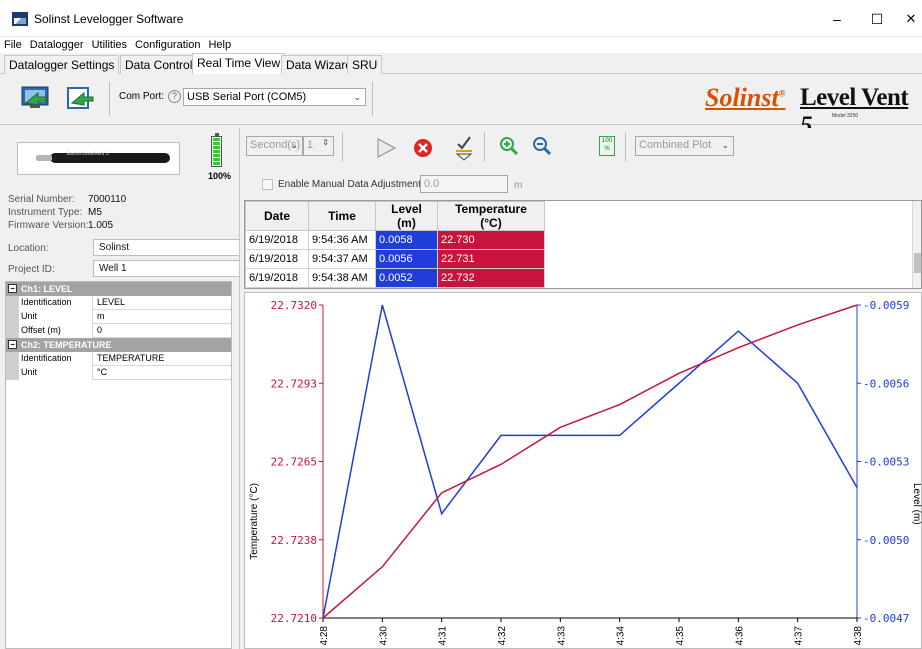 The height and width of the screenshot is (649, 922). I want to click on spinner-icon: ⇕, so click(325, 142).